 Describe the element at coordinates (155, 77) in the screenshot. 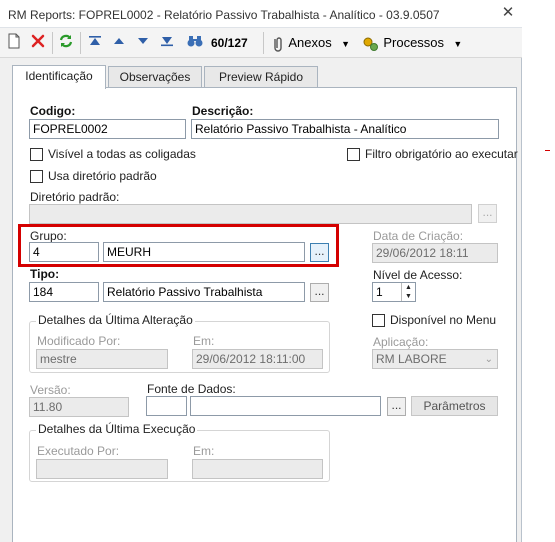

I see `tab-observacoes: Observações` at that location.